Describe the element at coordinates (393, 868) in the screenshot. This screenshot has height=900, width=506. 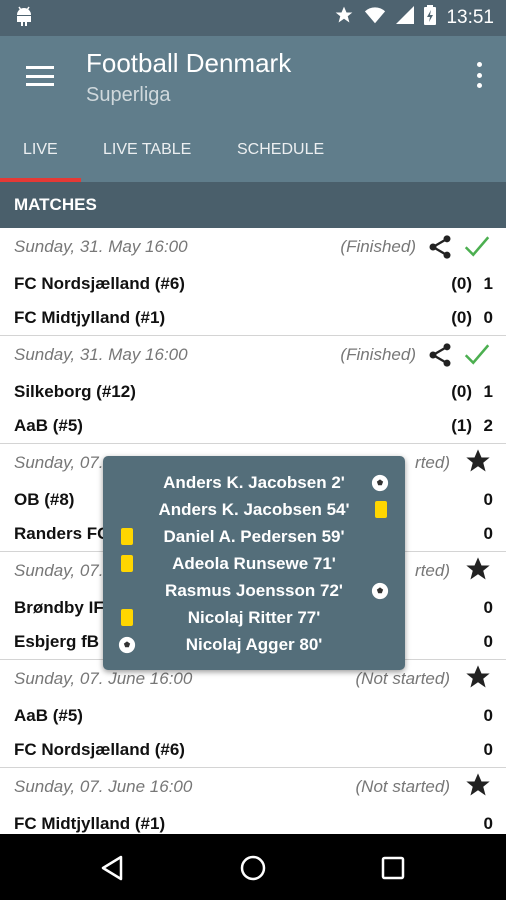
I see `recents-icon` at that location.